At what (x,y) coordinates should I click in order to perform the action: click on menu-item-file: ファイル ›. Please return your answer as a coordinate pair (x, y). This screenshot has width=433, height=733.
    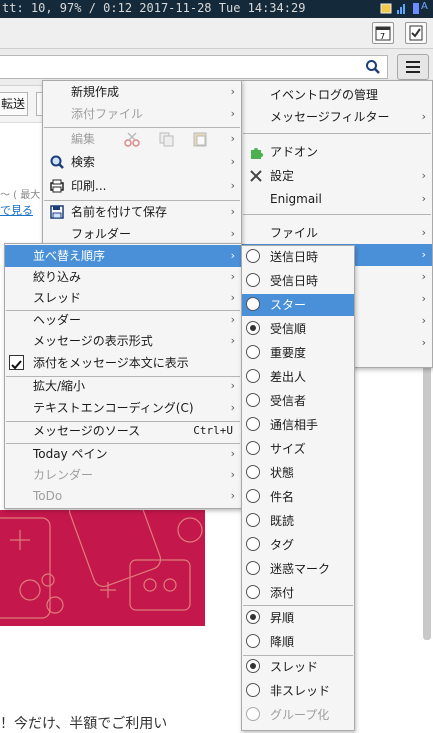
    Looking at the image, I should click on (337, 233).